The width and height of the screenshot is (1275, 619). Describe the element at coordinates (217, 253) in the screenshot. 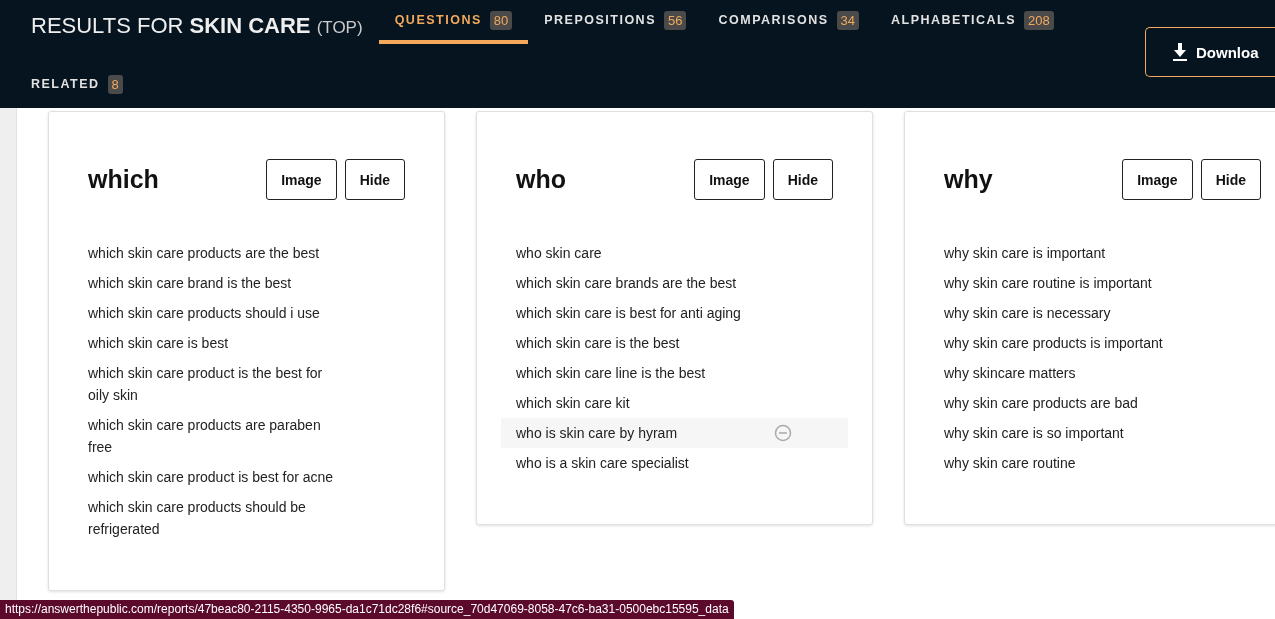

I see `question-link: which skin care products are the best` at that location.